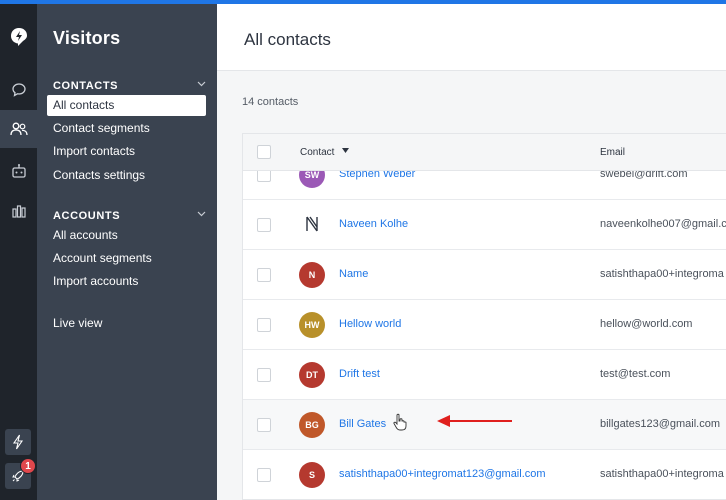 The image size is (726, 500). What do you see at coordinates (646, 324) in the screenshot?
I see `contact-email: hellow@world.com` at bounding box center [646, 324].